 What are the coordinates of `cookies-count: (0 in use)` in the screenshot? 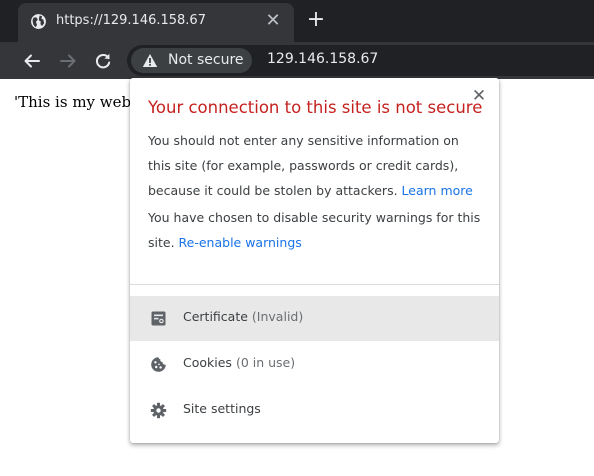 It's located at (265, 362).